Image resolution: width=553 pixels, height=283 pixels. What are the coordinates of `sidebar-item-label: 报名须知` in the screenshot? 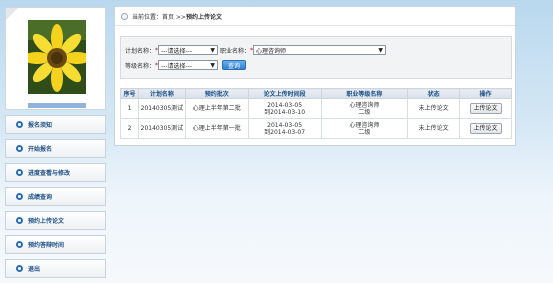 It's located at (40, 125).